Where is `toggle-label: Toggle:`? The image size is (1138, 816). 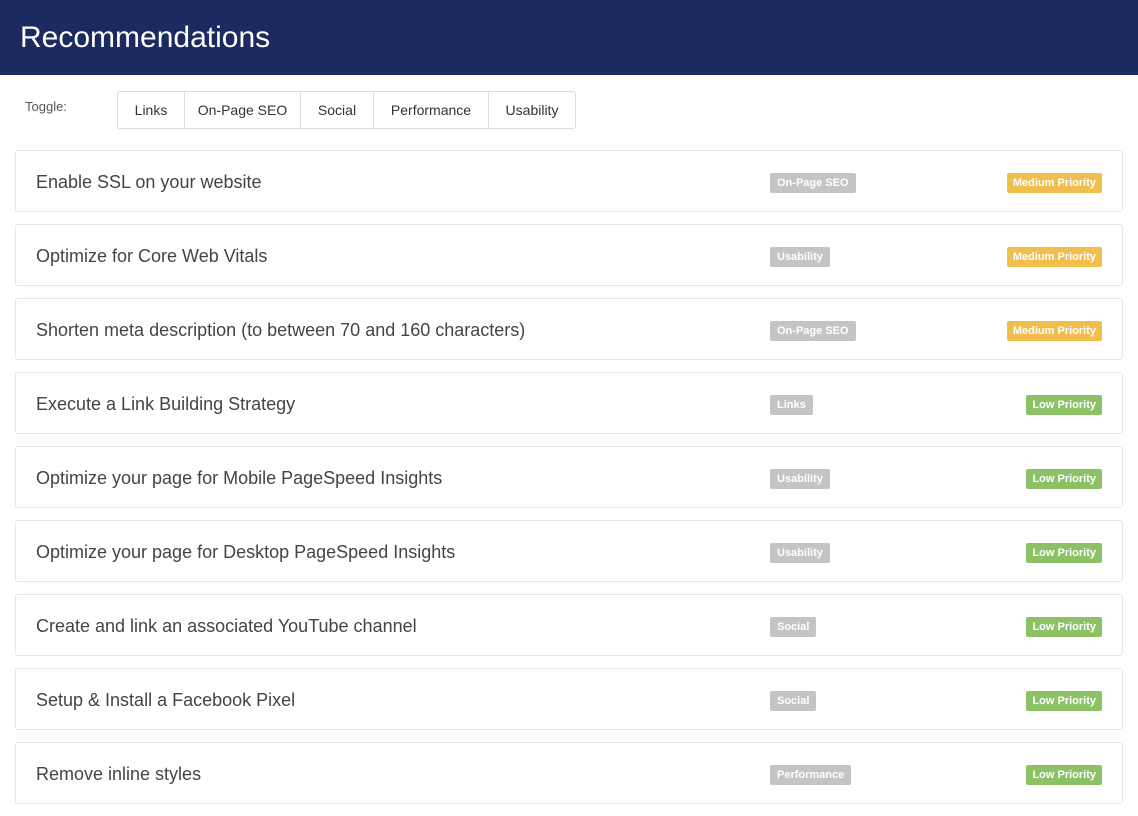
toggle-label: Toggle: is located at coordinates (46, 106).